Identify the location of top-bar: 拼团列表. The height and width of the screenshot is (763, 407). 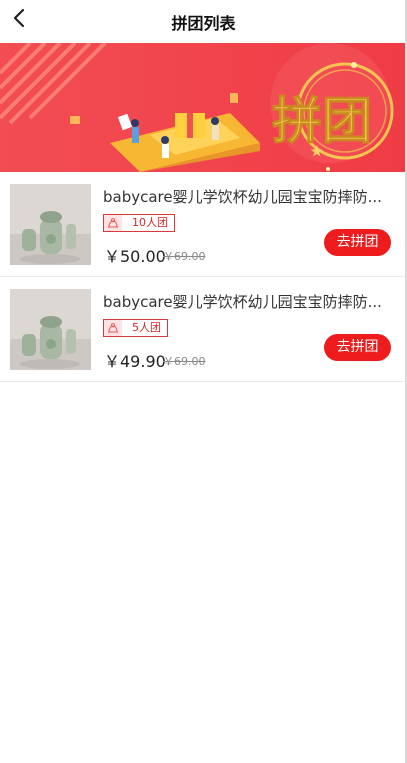
(203, 21).